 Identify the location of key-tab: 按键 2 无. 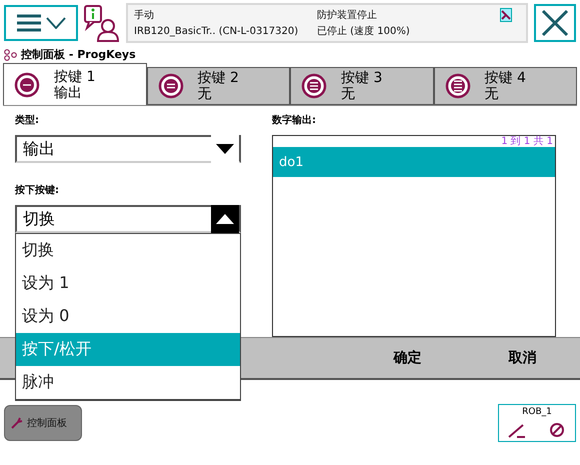
(218, 86).